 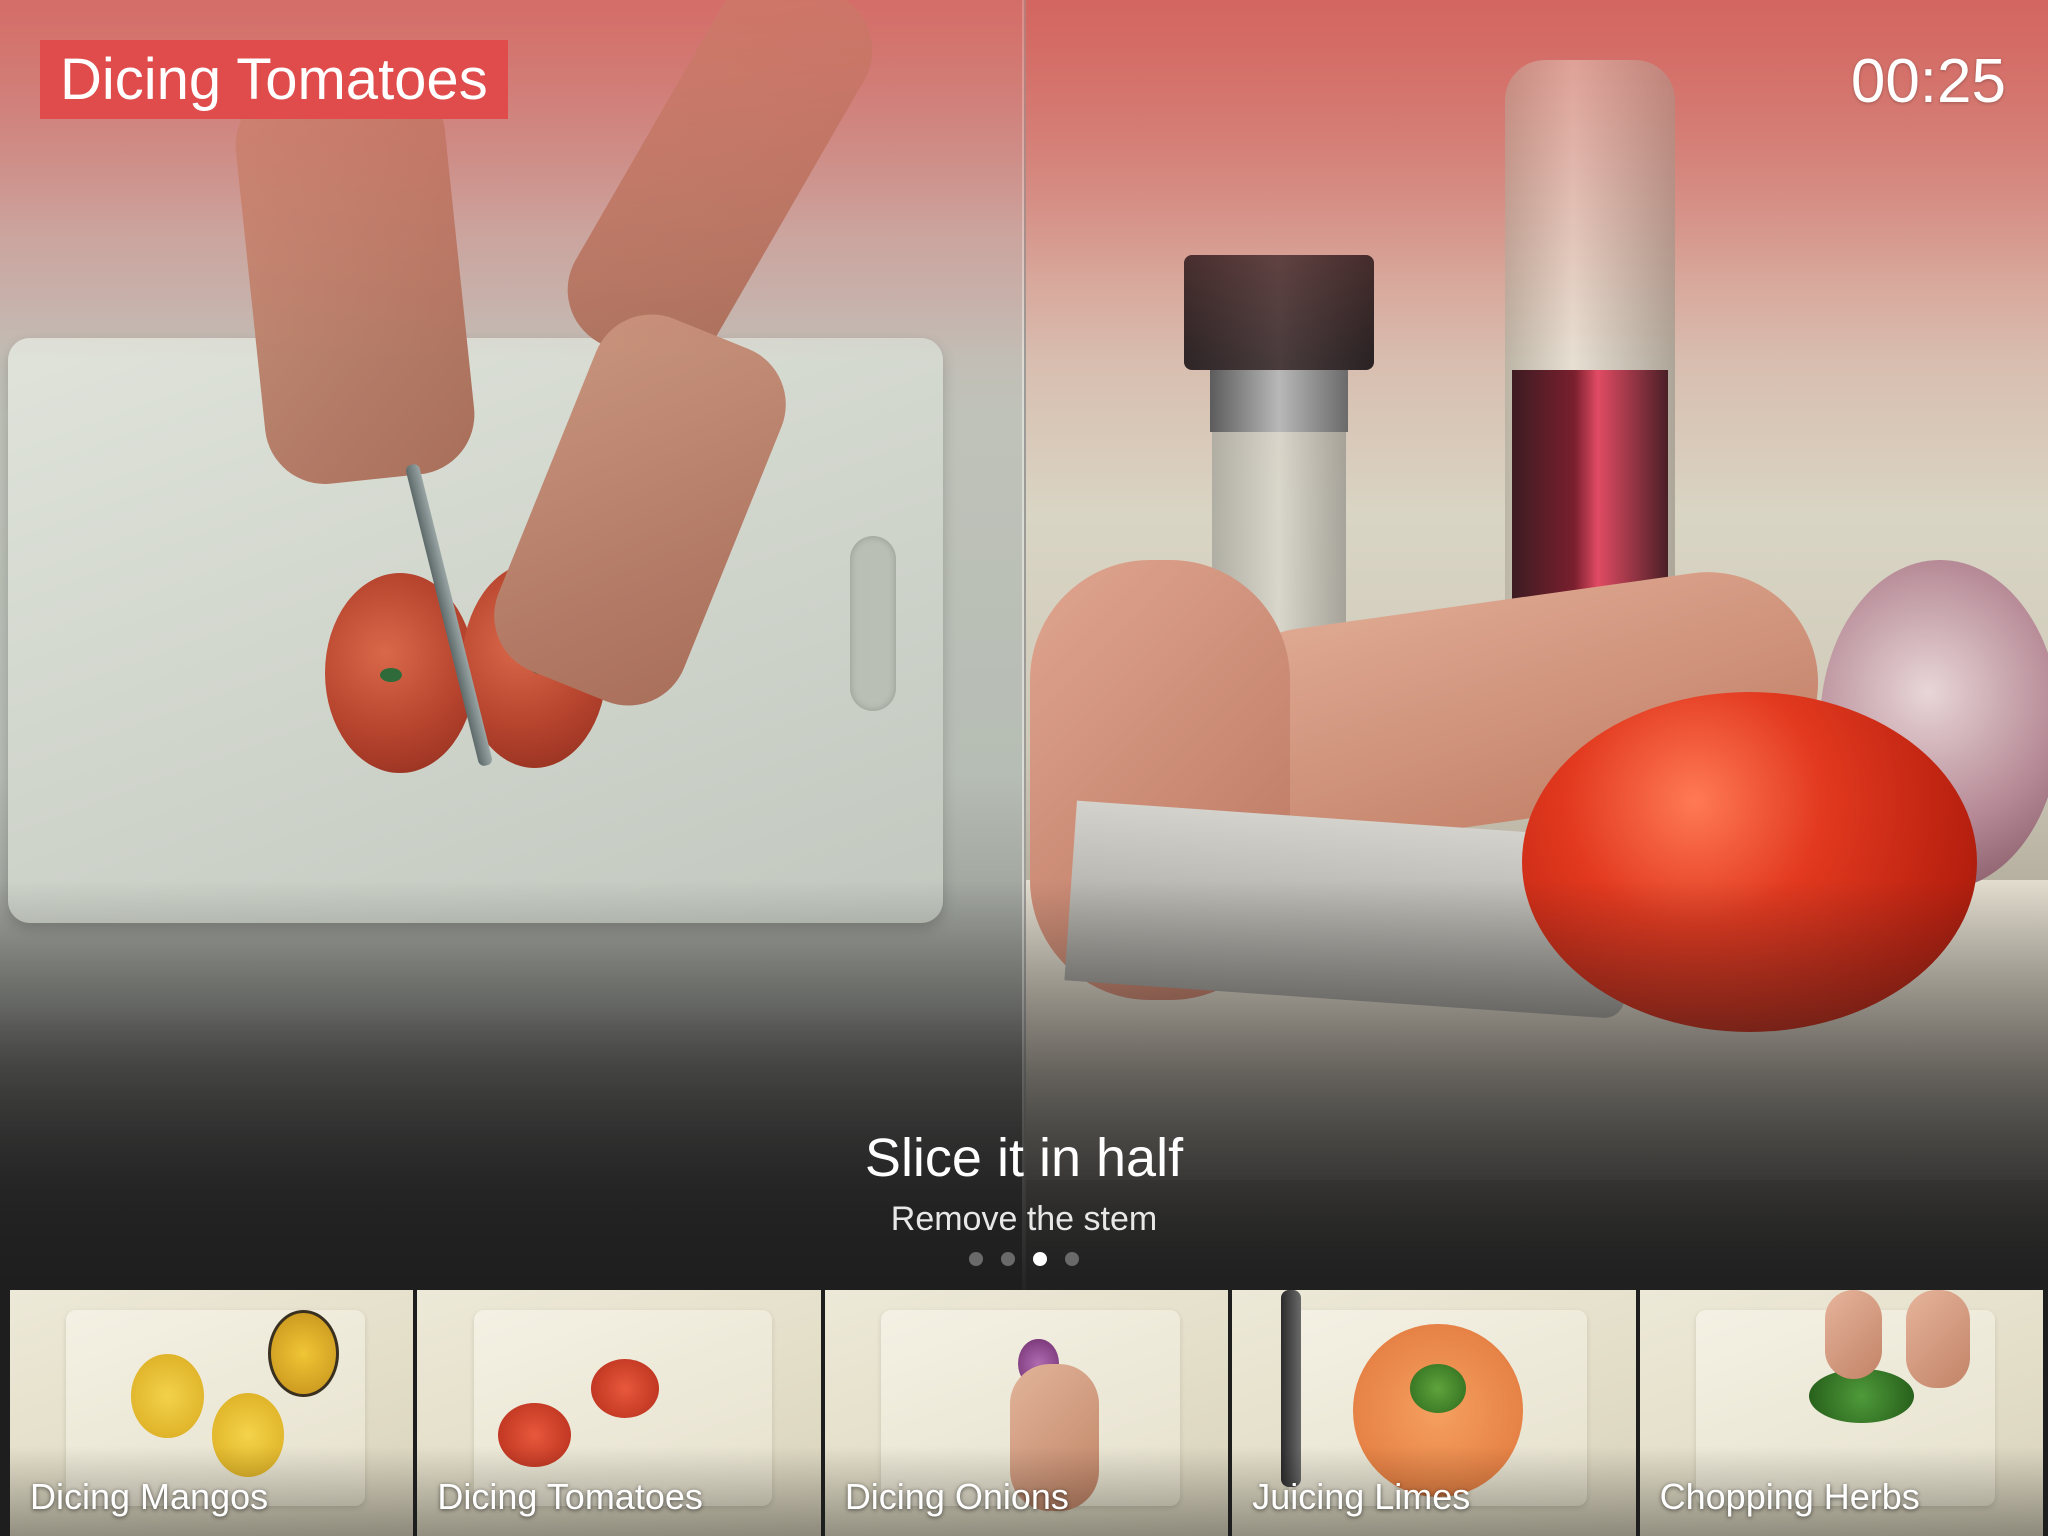 What do you see at coordinates (1438, 1388) in the screenshot?
I see `lime-image` at bounding box center [1438, 1388].